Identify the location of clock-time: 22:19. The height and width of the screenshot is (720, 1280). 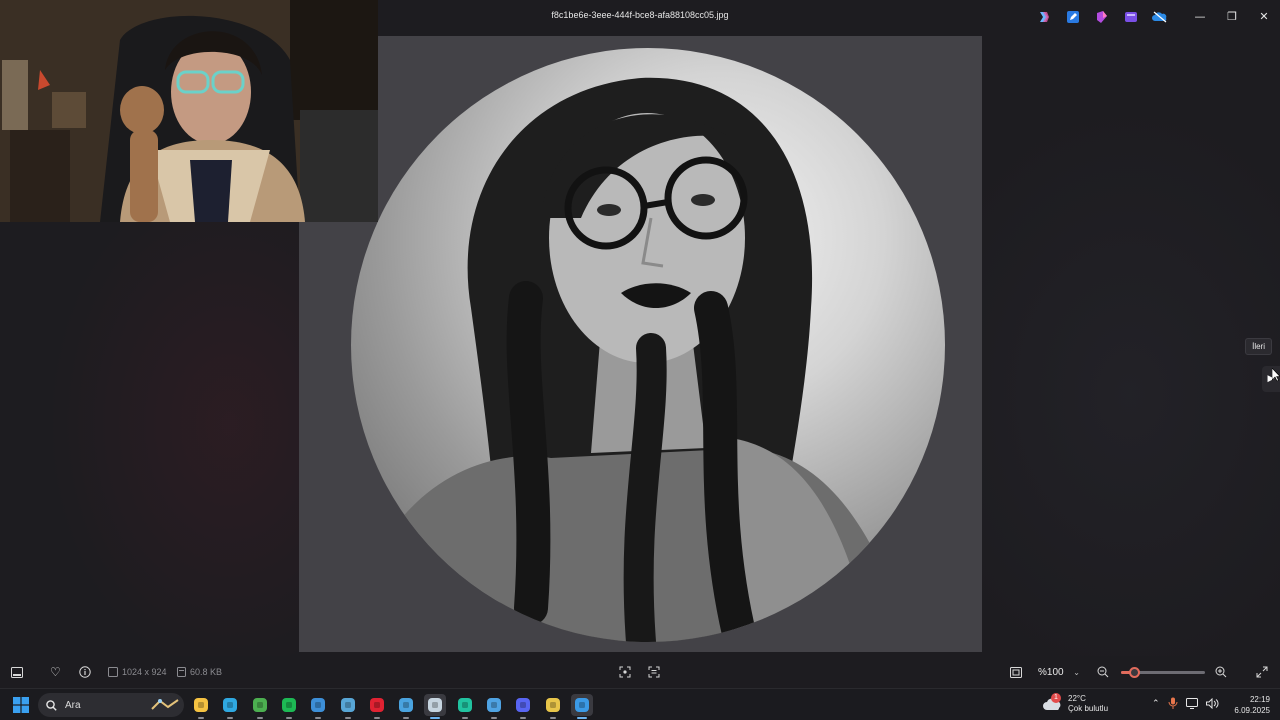
(1259, 699).